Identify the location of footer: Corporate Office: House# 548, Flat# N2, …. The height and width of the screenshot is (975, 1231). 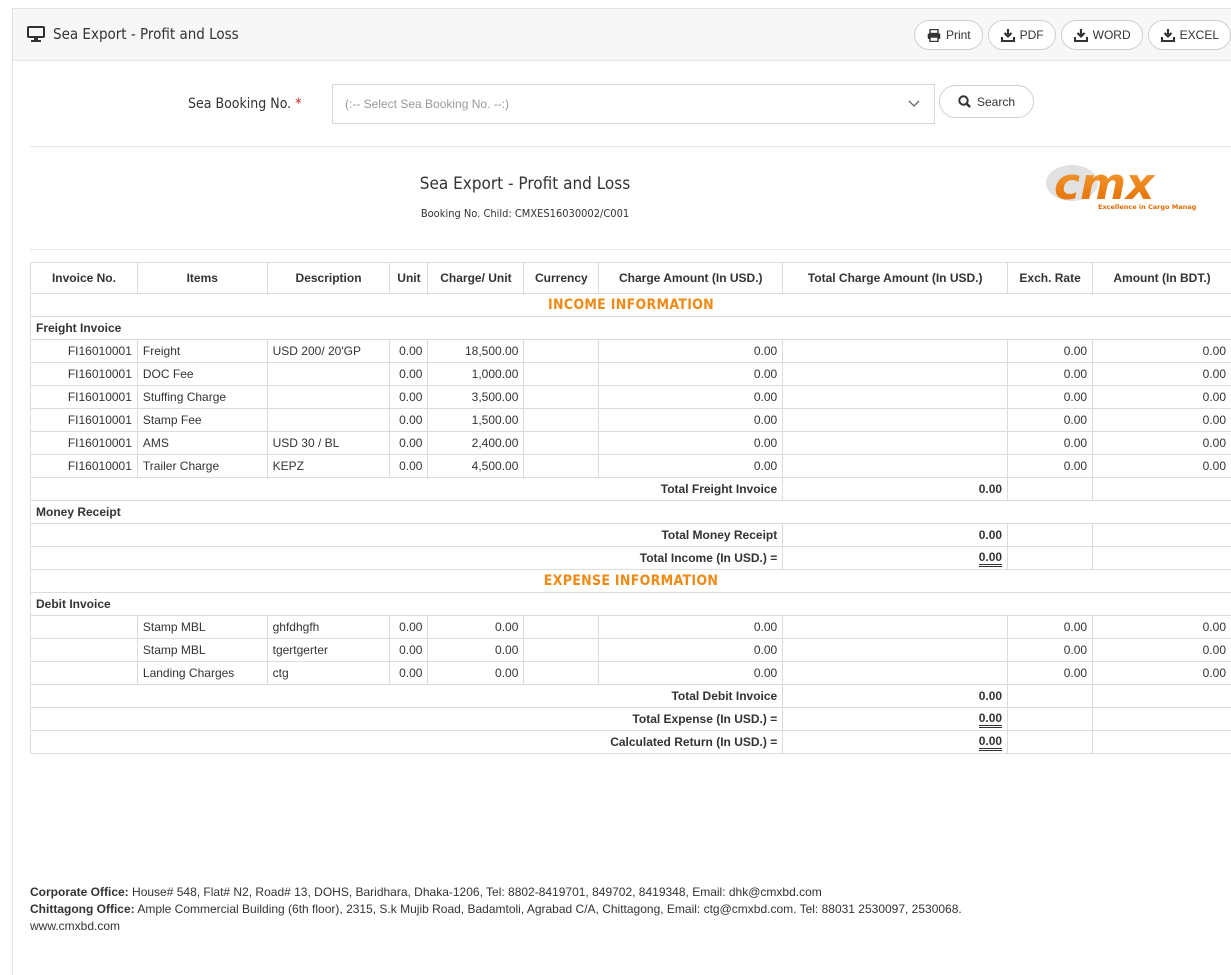
(630, 909).